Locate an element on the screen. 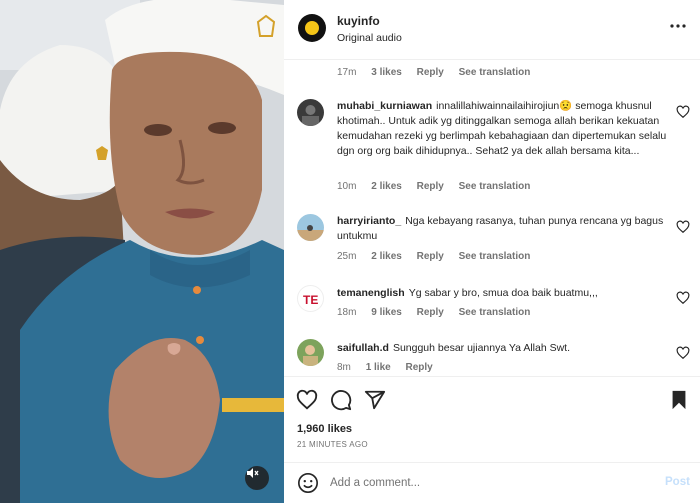 The width and height of the screenshot is (700, 503). post-comment-button: Post is located at coordinates (677, 482).